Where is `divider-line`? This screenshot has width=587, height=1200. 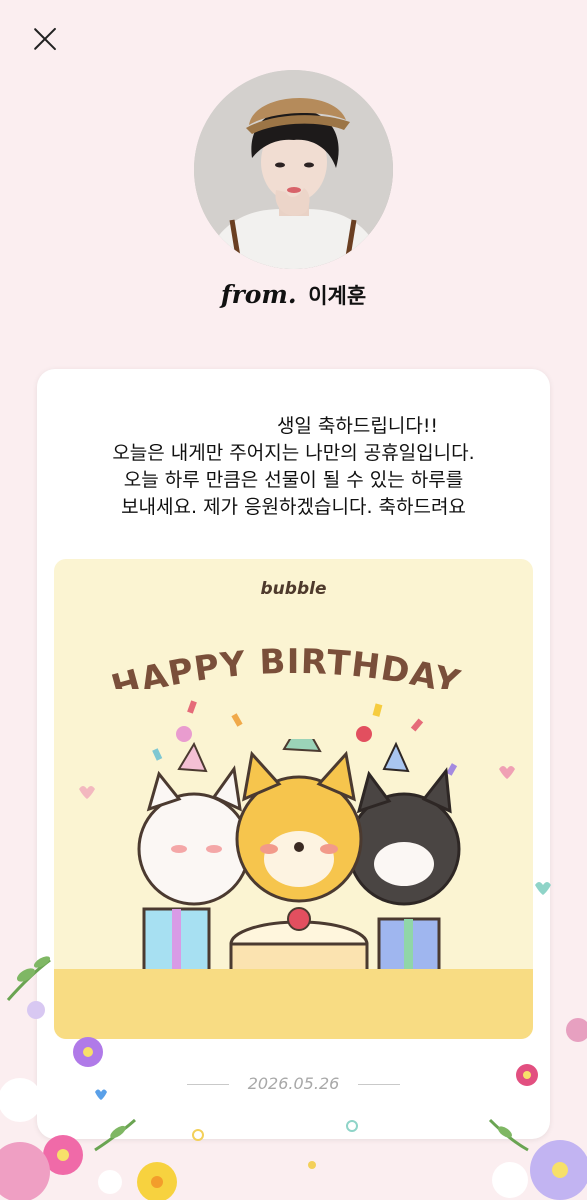 divider-line is located at coordinates (379, 1084).